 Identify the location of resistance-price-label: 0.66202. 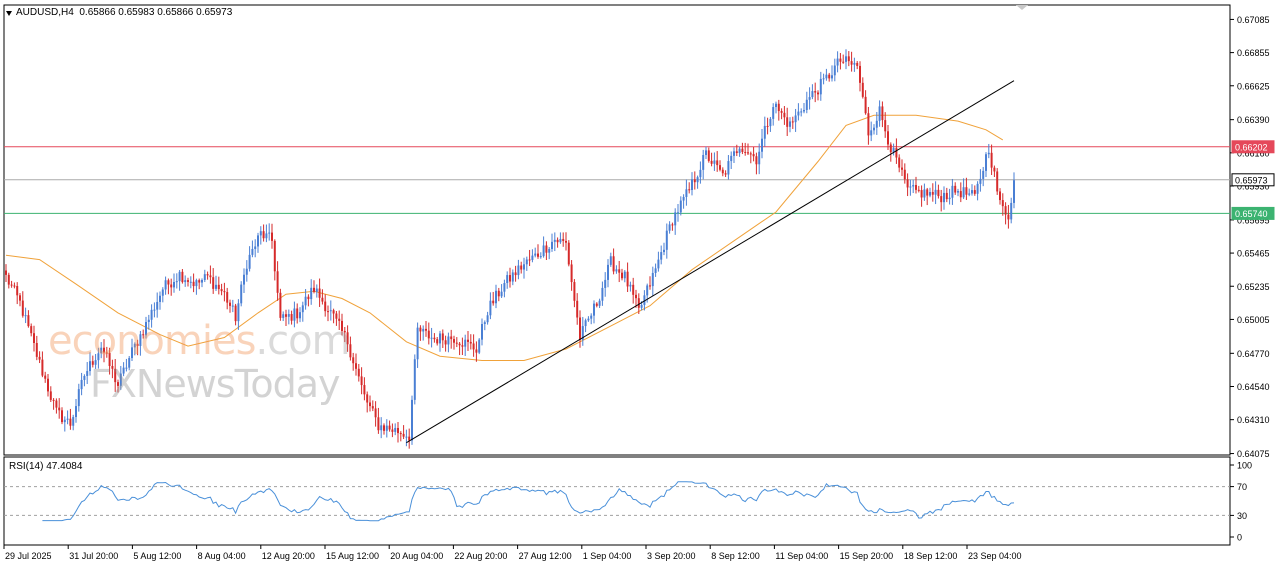
(1251, 147).